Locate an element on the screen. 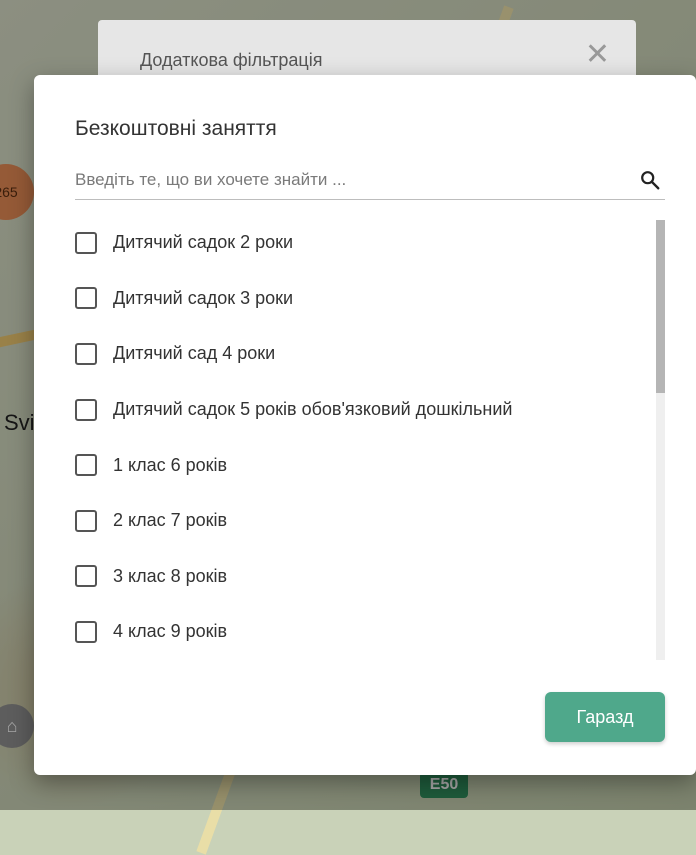 The width and height of the screenshot is (696, 855). back-dialog-title: Додаткова фільтрація is located at coordinates (231, 60).